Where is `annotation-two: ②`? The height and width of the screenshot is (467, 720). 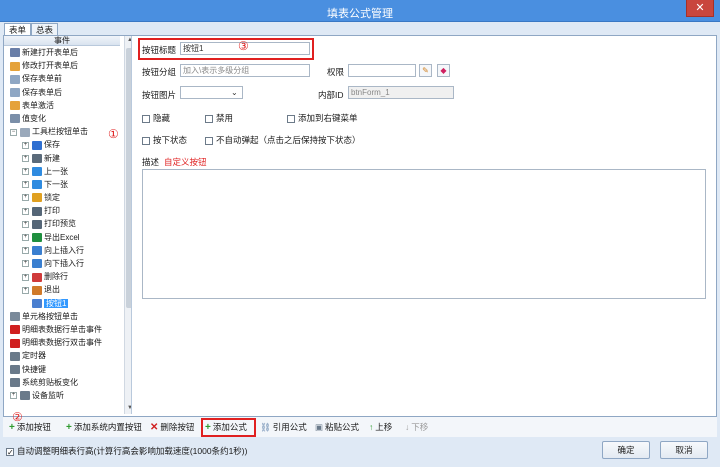
annotation-two: ② is located at coordinates (17, 417).